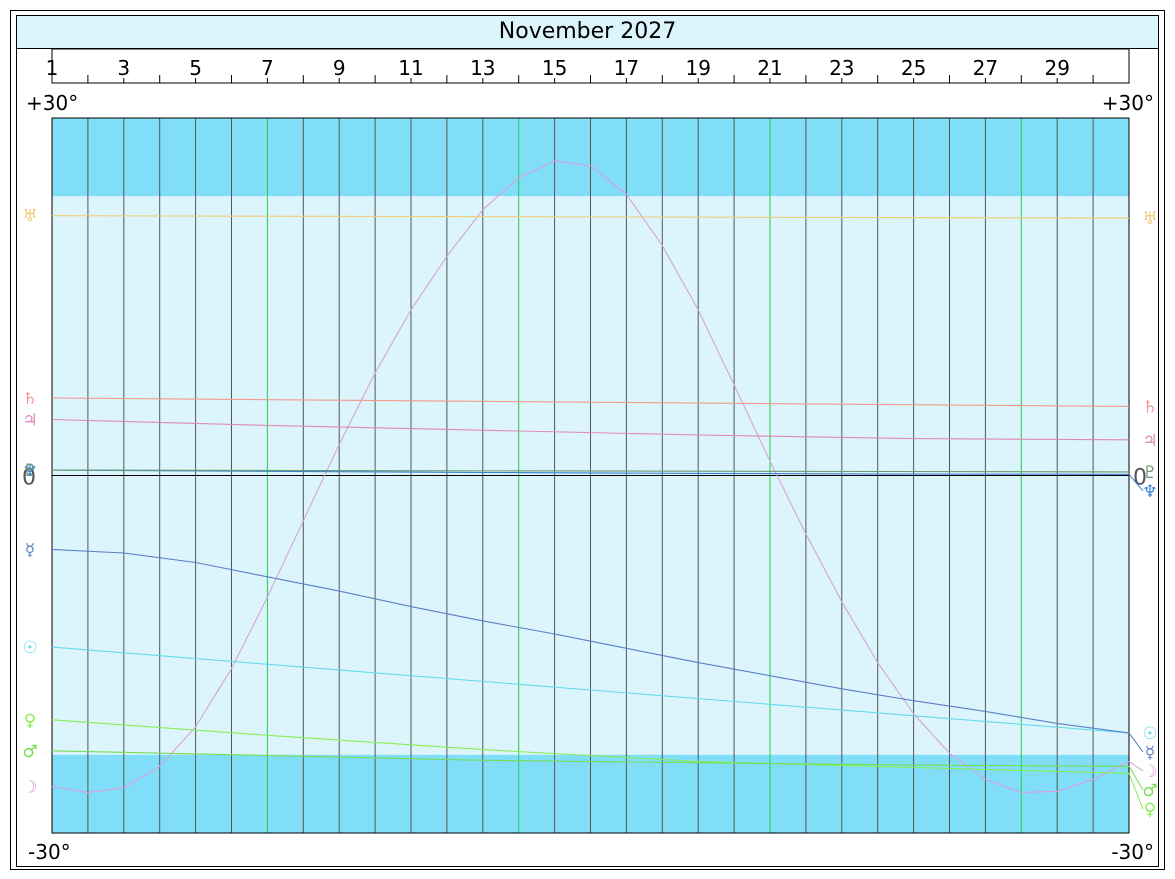 Image resolution: width=1175 pixels, height=879 pixels. I want to click on day-tick-label: 15, so click(554, 68).